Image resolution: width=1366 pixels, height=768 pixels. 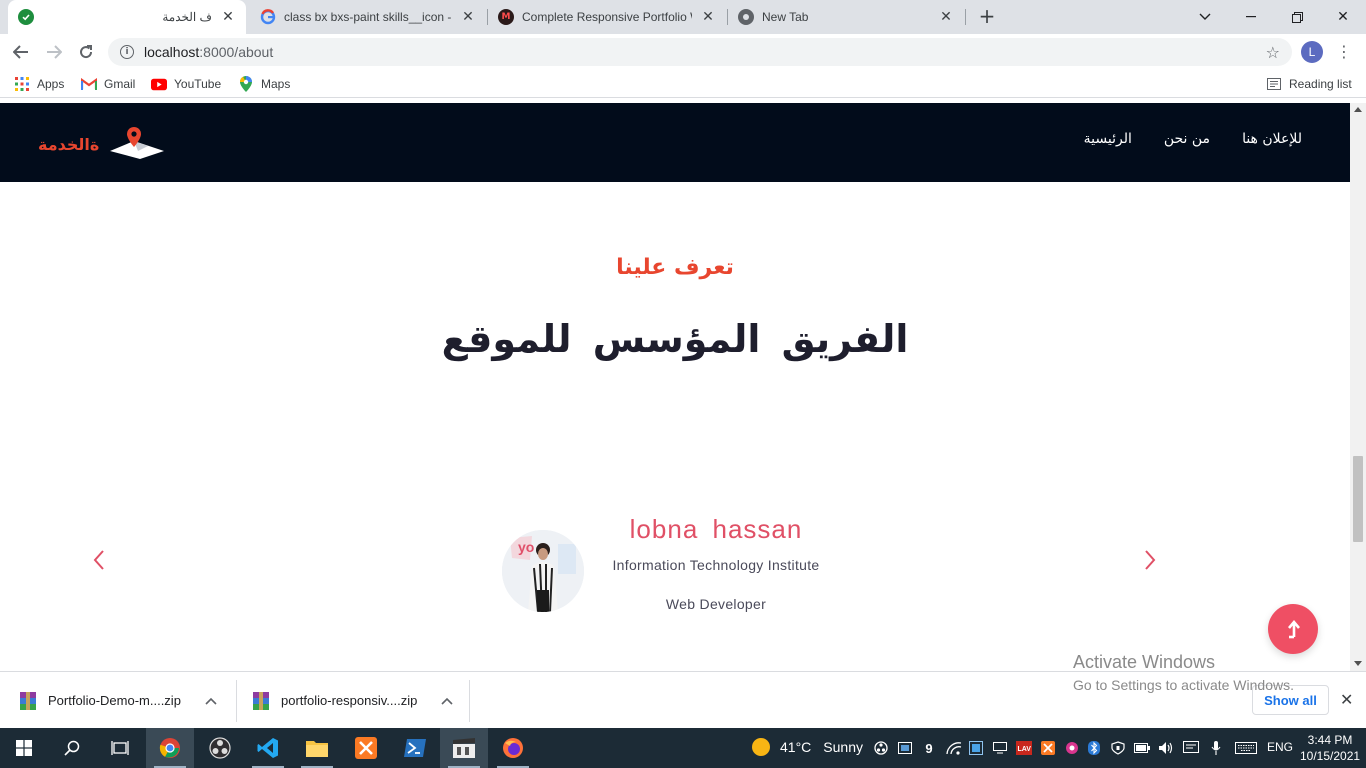 I want to click on minimize-button, so click(x=1251, y=17).